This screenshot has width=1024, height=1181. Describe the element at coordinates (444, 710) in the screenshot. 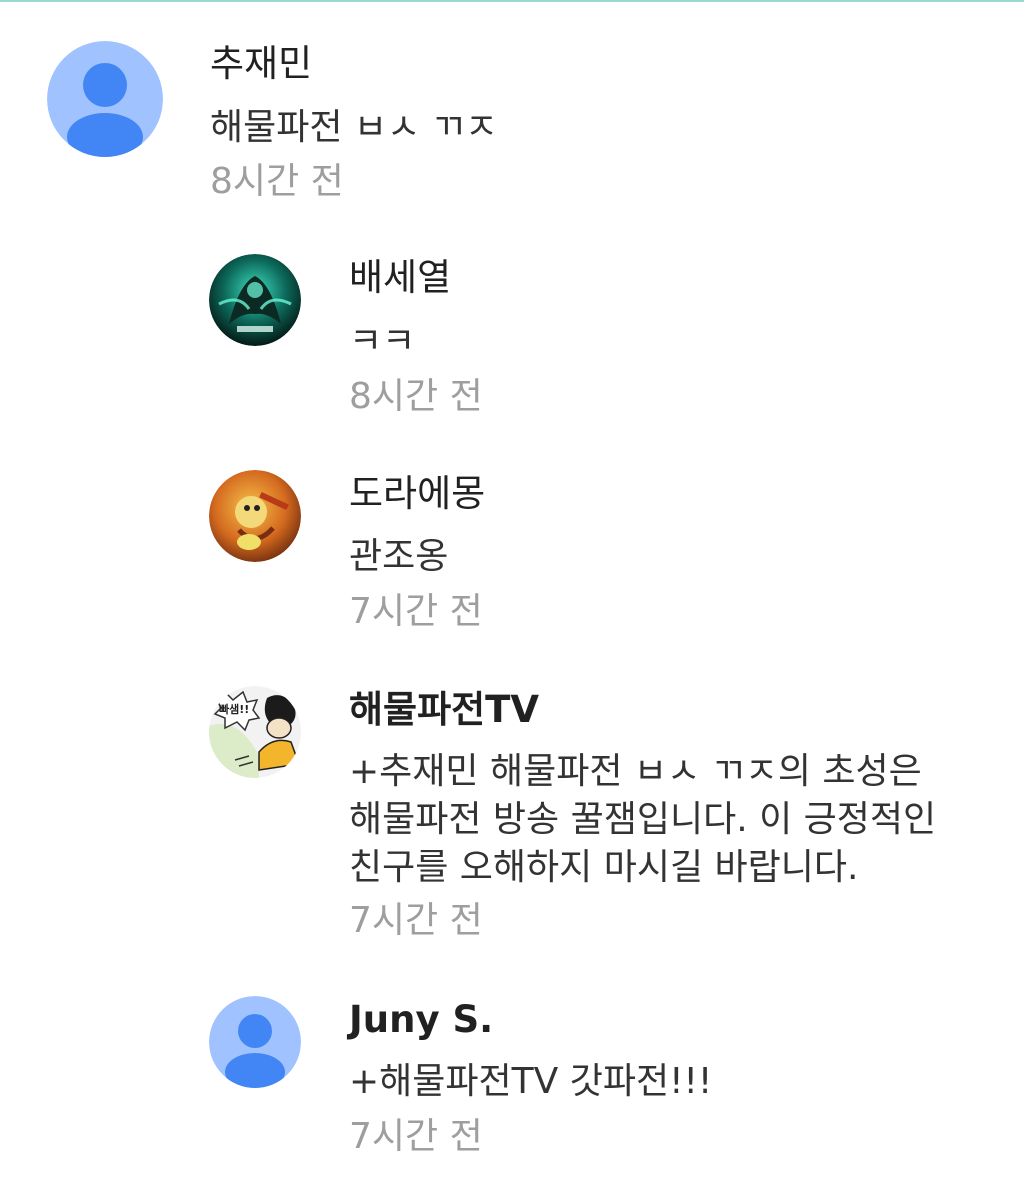

I see `comment-author: 해물파전TV` at that location.